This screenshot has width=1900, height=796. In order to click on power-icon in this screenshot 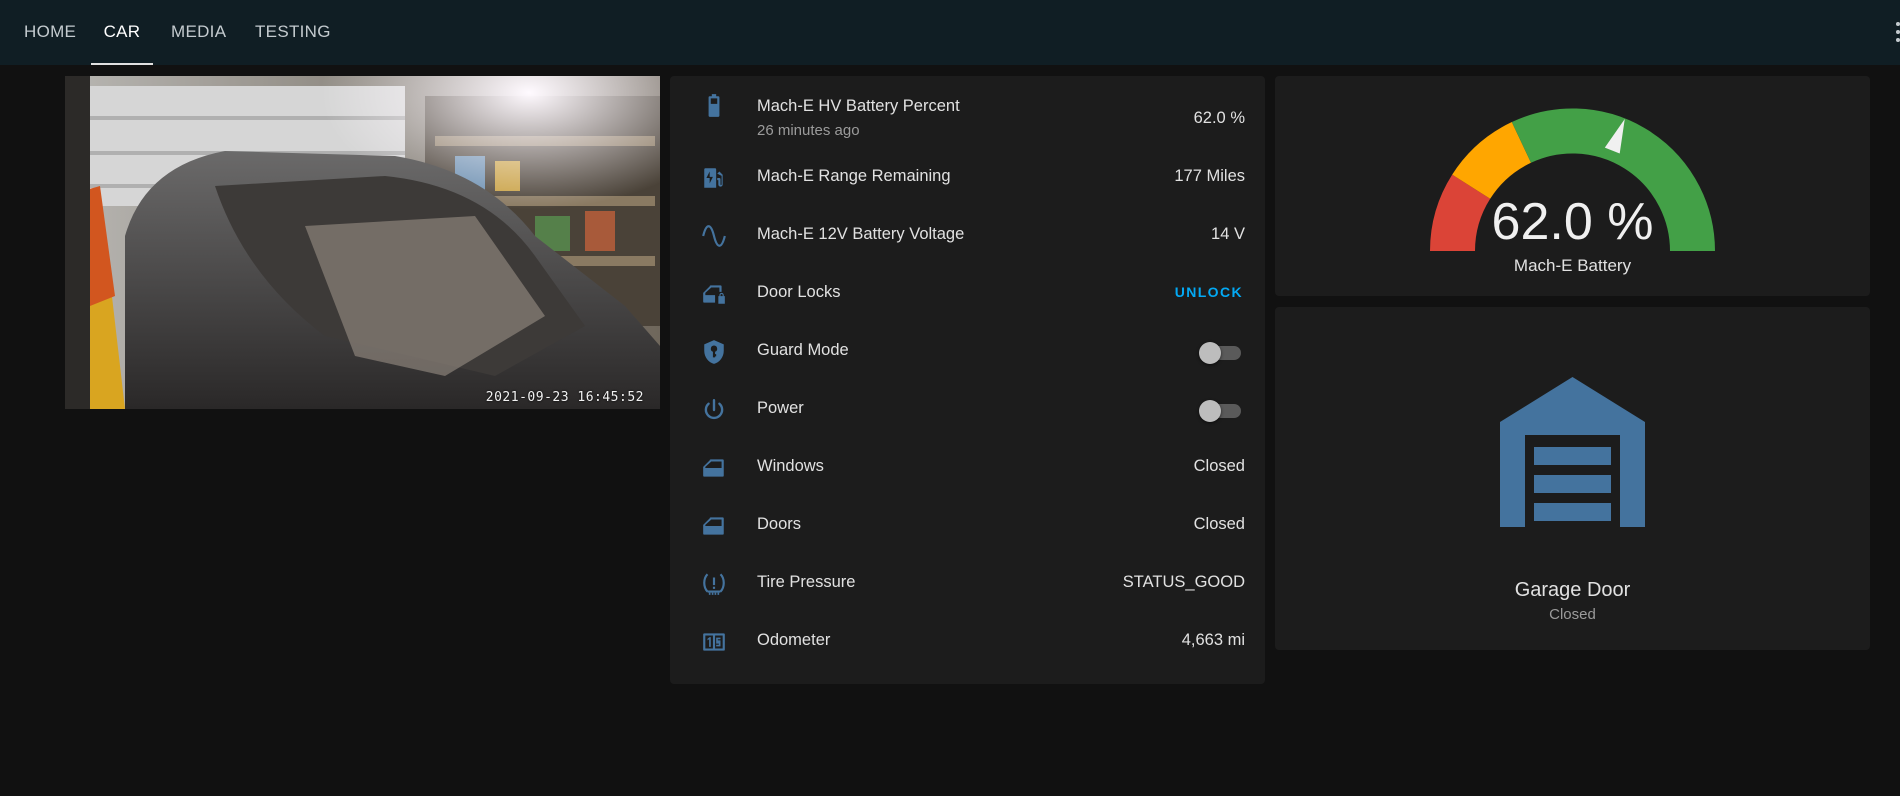, I will do `click(714, 409)`.